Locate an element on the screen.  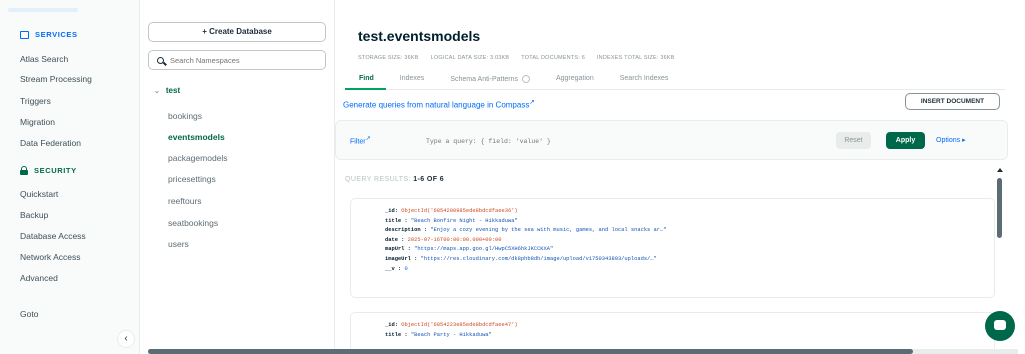
info-icon is located at coordinates (525, 79).